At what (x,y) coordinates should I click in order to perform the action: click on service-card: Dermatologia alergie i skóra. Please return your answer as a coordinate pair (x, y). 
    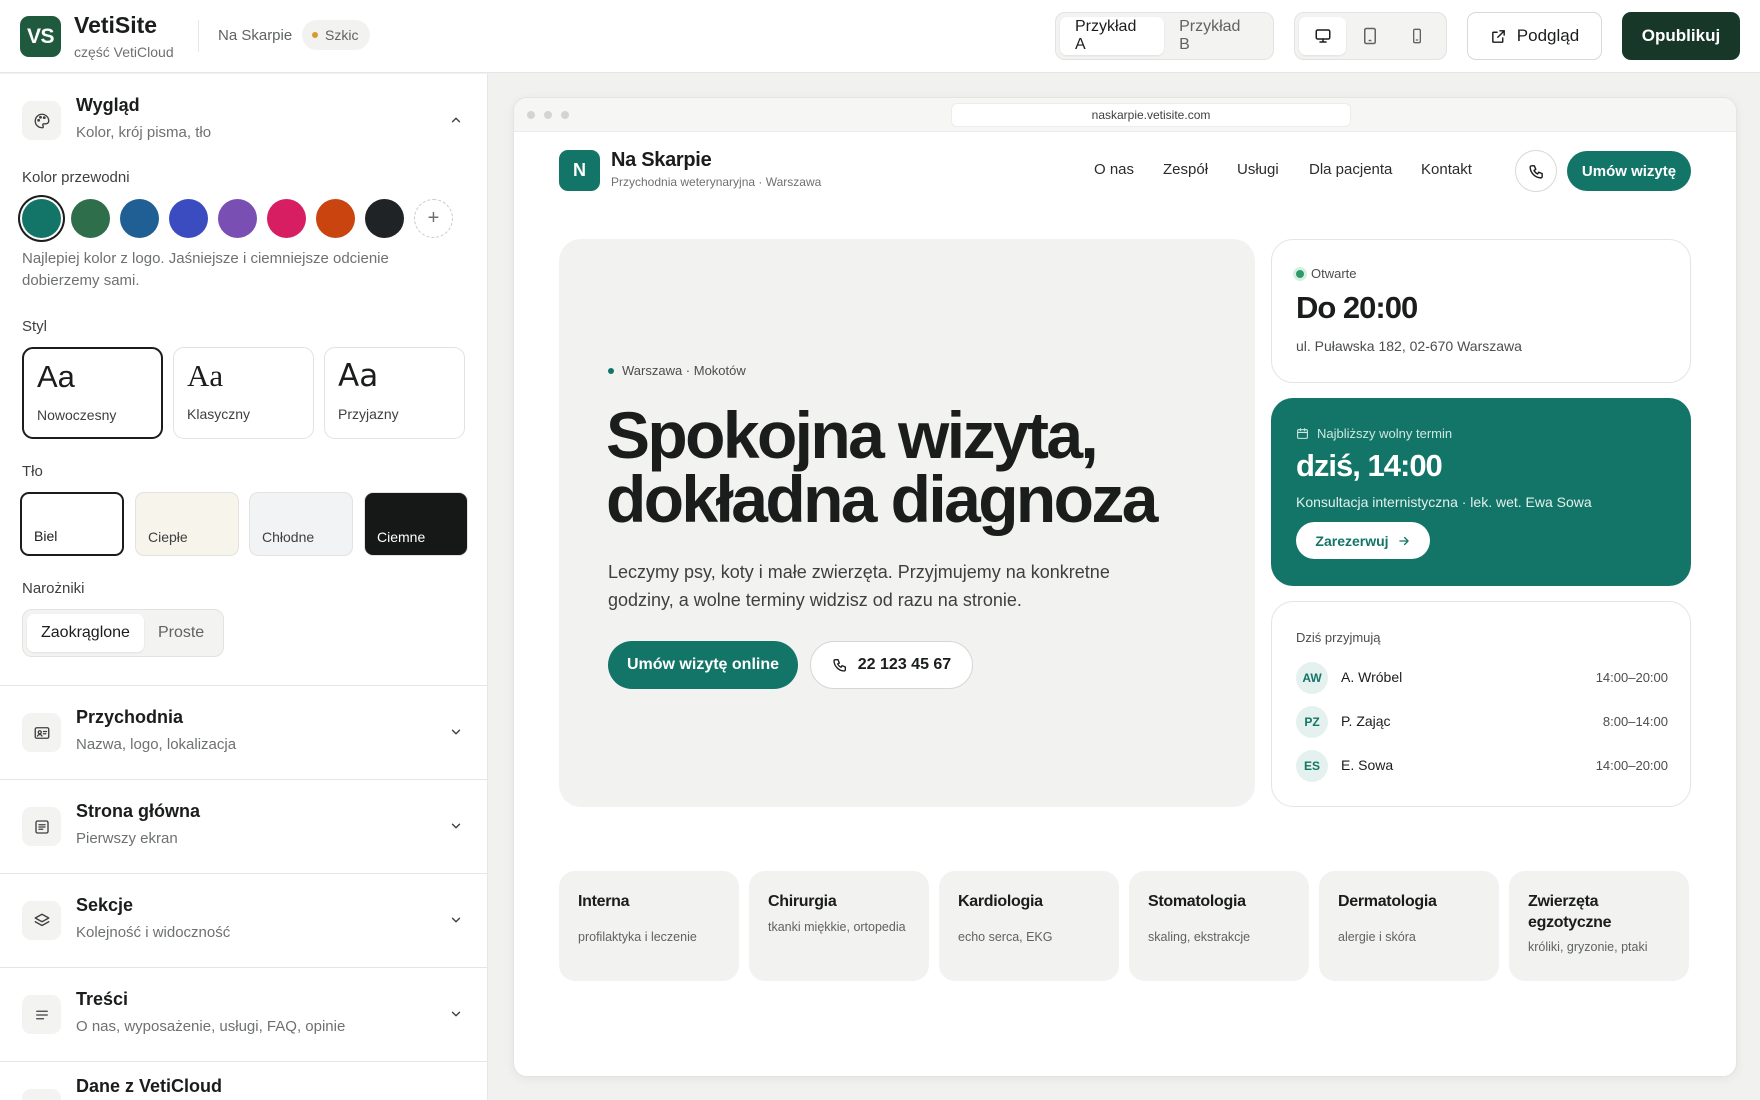
    Looking at the image, I should click on (1409, 926).